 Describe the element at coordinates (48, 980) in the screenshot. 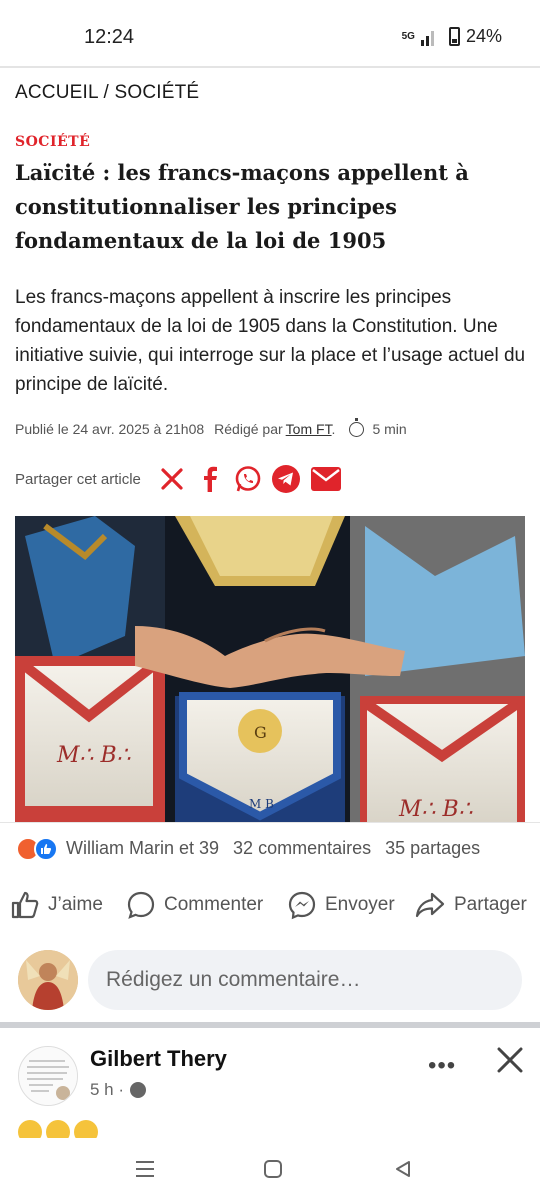

I see `user-avatar` at that location.